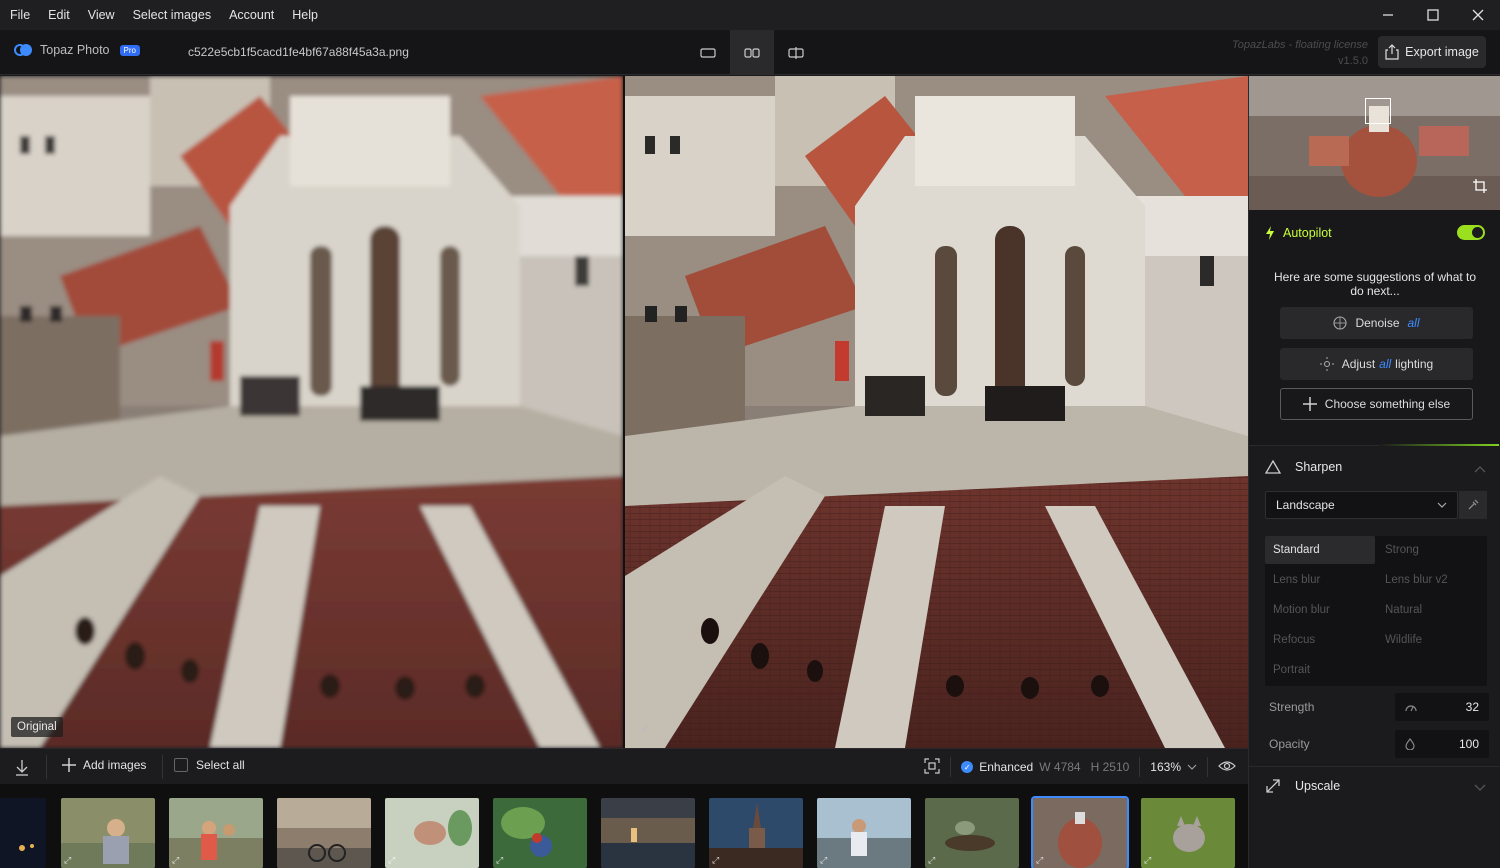 The image size is (1500, 868). Describe the element at coordinates (1387, 15) in the screenshot. I see `minimize-button` at that location.